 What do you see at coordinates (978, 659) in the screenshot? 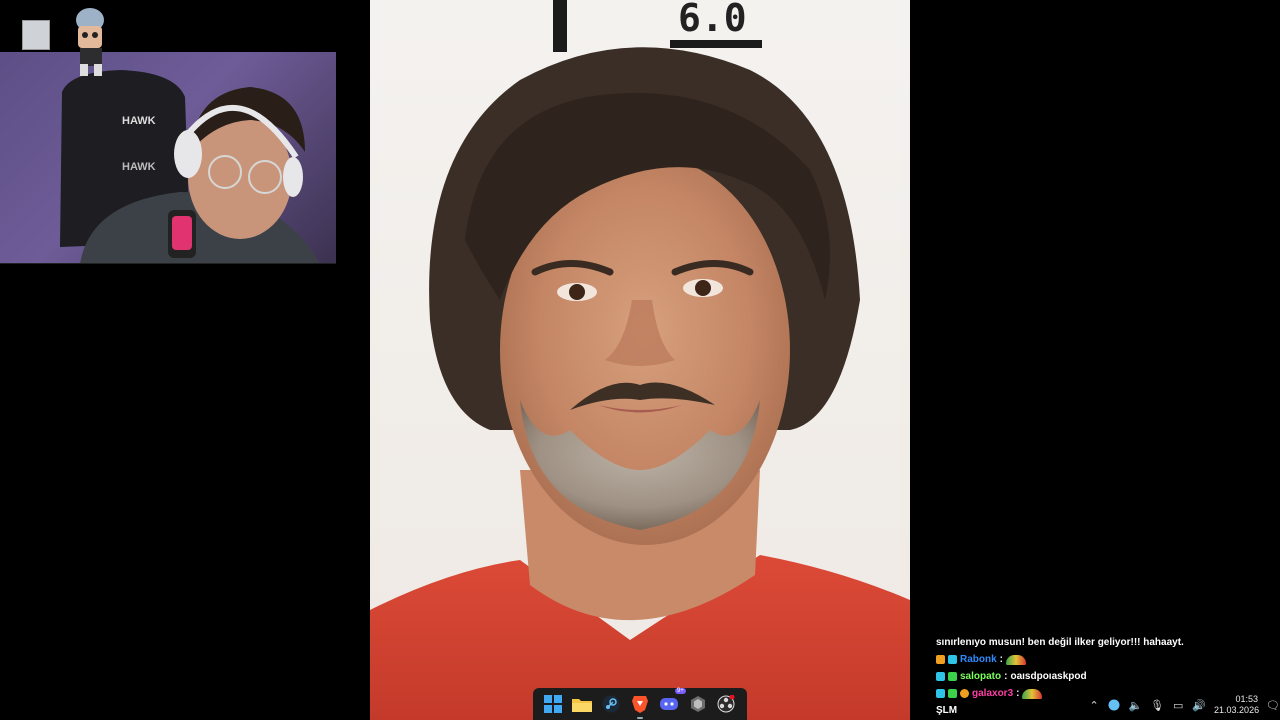
I see `chat-username: Rabonk` at bounding box center [978, 659].